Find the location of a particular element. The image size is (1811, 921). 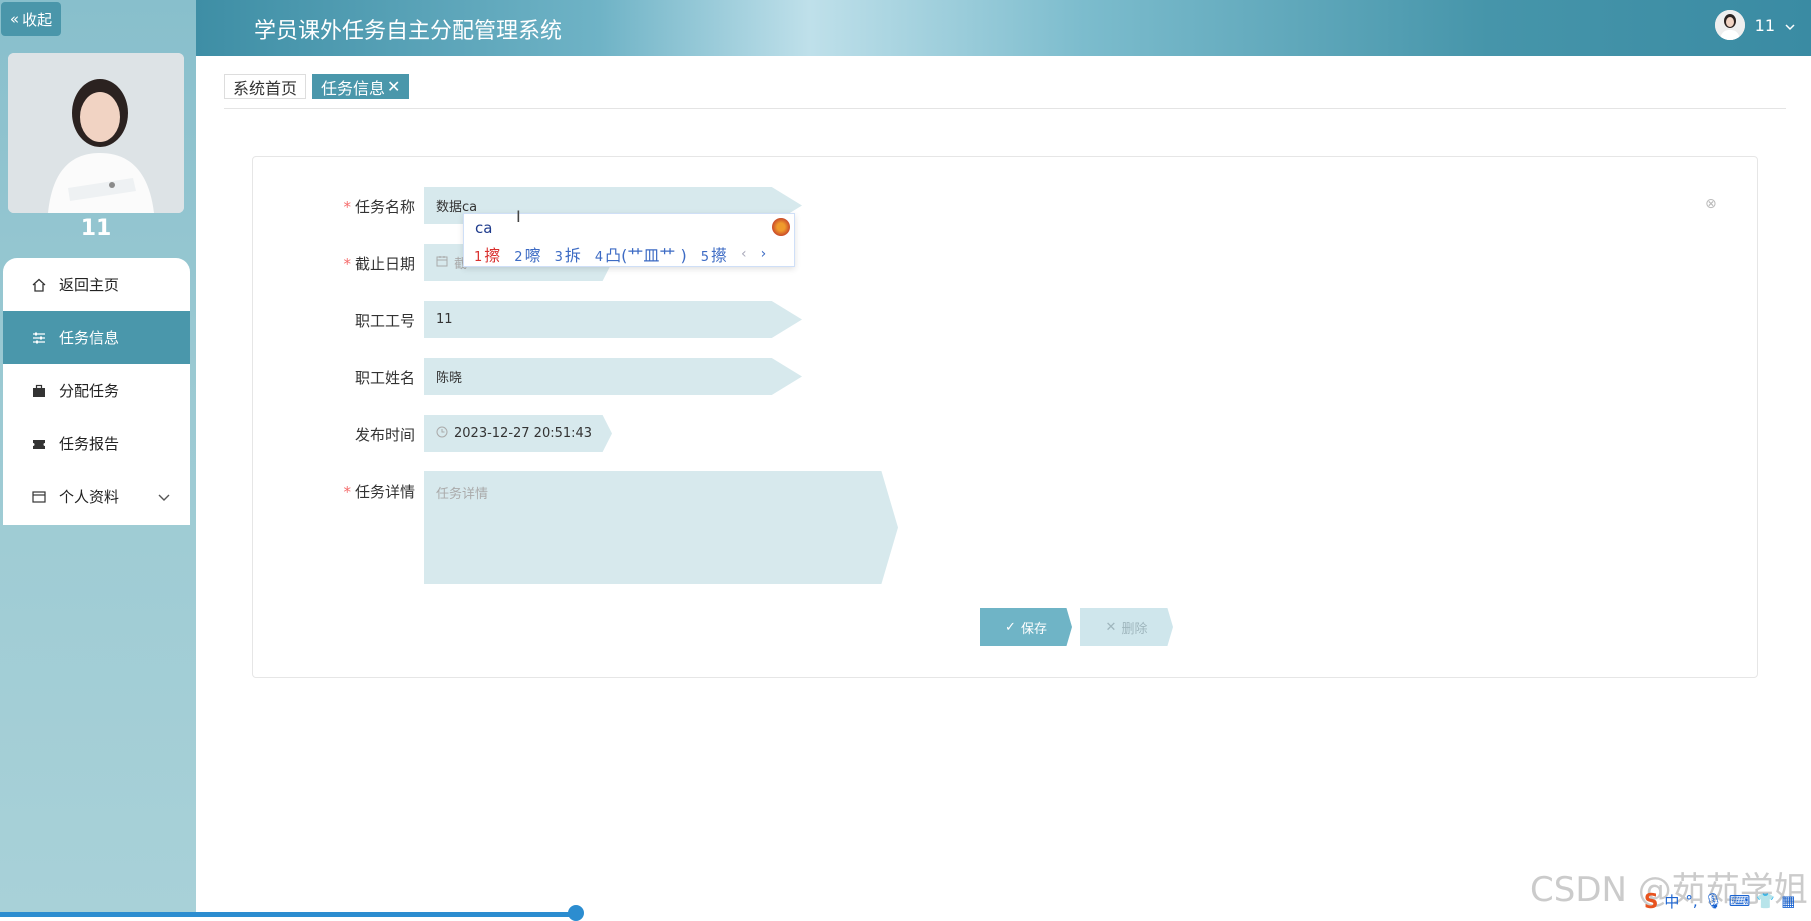

sidebar-item-home: 返回主页 is located at coordinates (96, 284).